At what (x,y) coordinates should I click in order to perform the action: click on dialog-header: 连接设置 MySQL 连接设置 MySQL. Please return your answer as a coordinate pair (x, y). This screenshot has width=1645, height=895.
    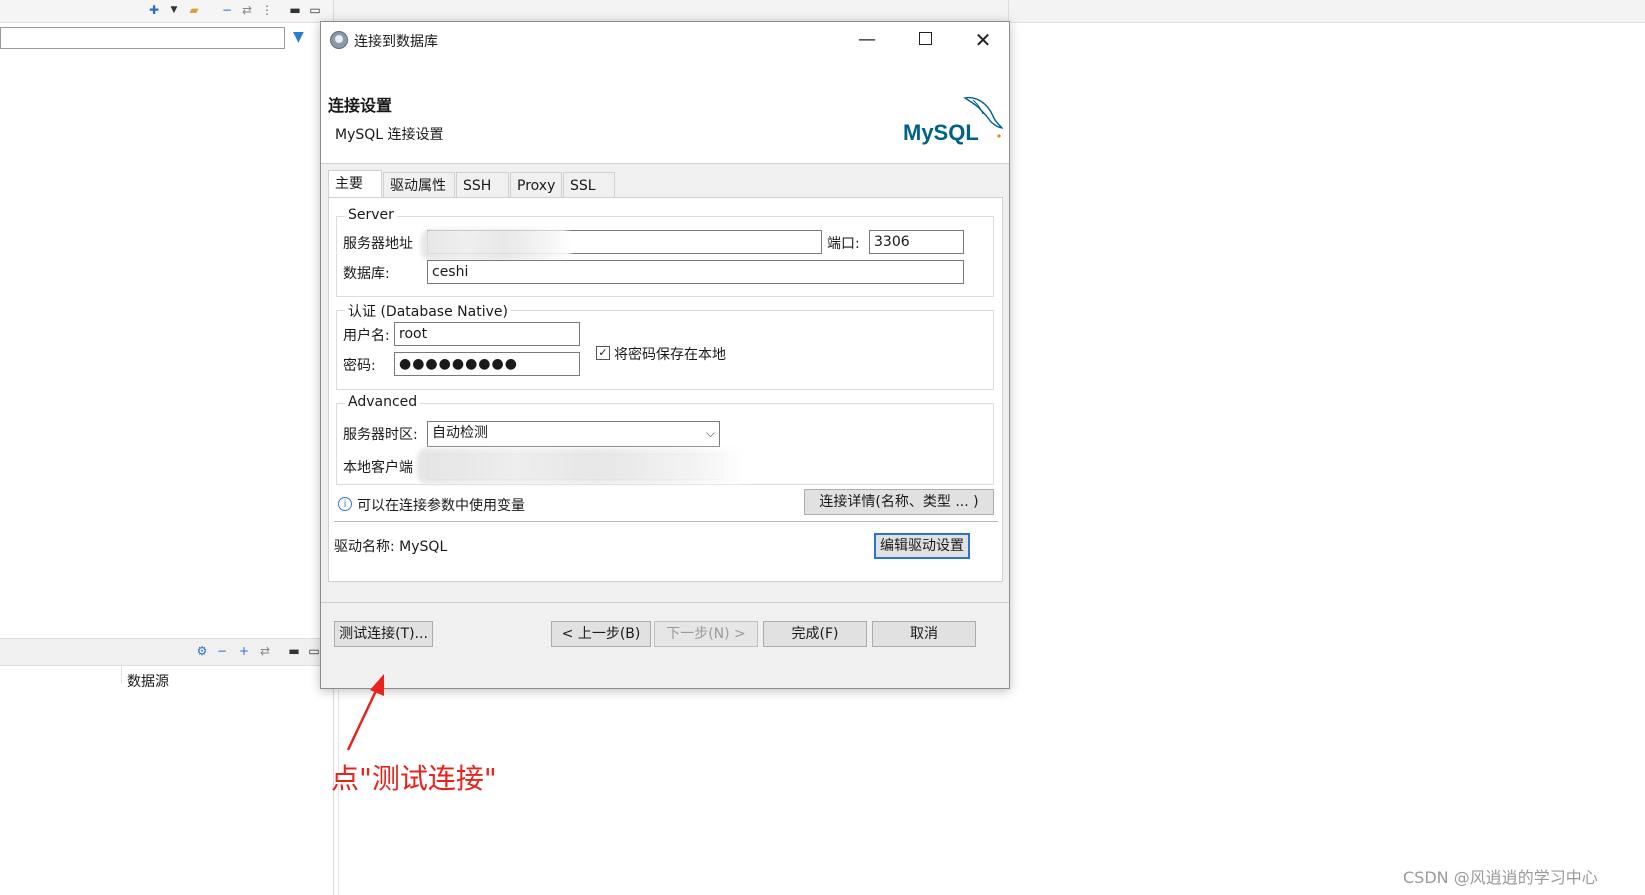
    Looking at the image, I should click on (665, 111).